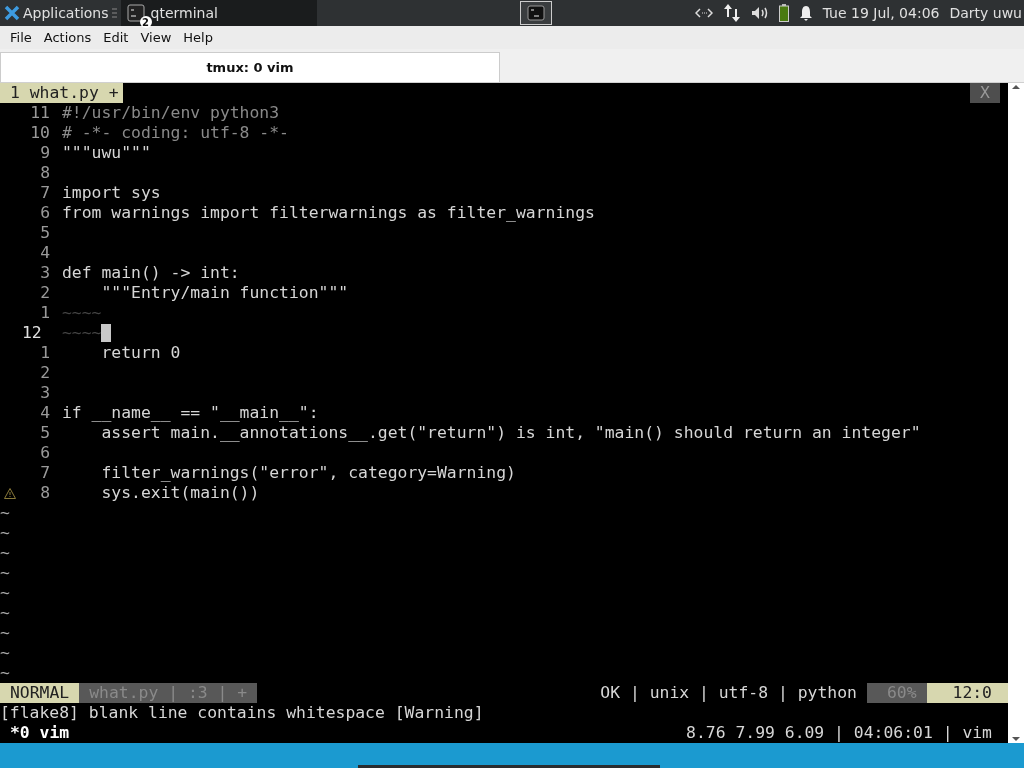  I want to click on handle-icon, so click(114, 13).